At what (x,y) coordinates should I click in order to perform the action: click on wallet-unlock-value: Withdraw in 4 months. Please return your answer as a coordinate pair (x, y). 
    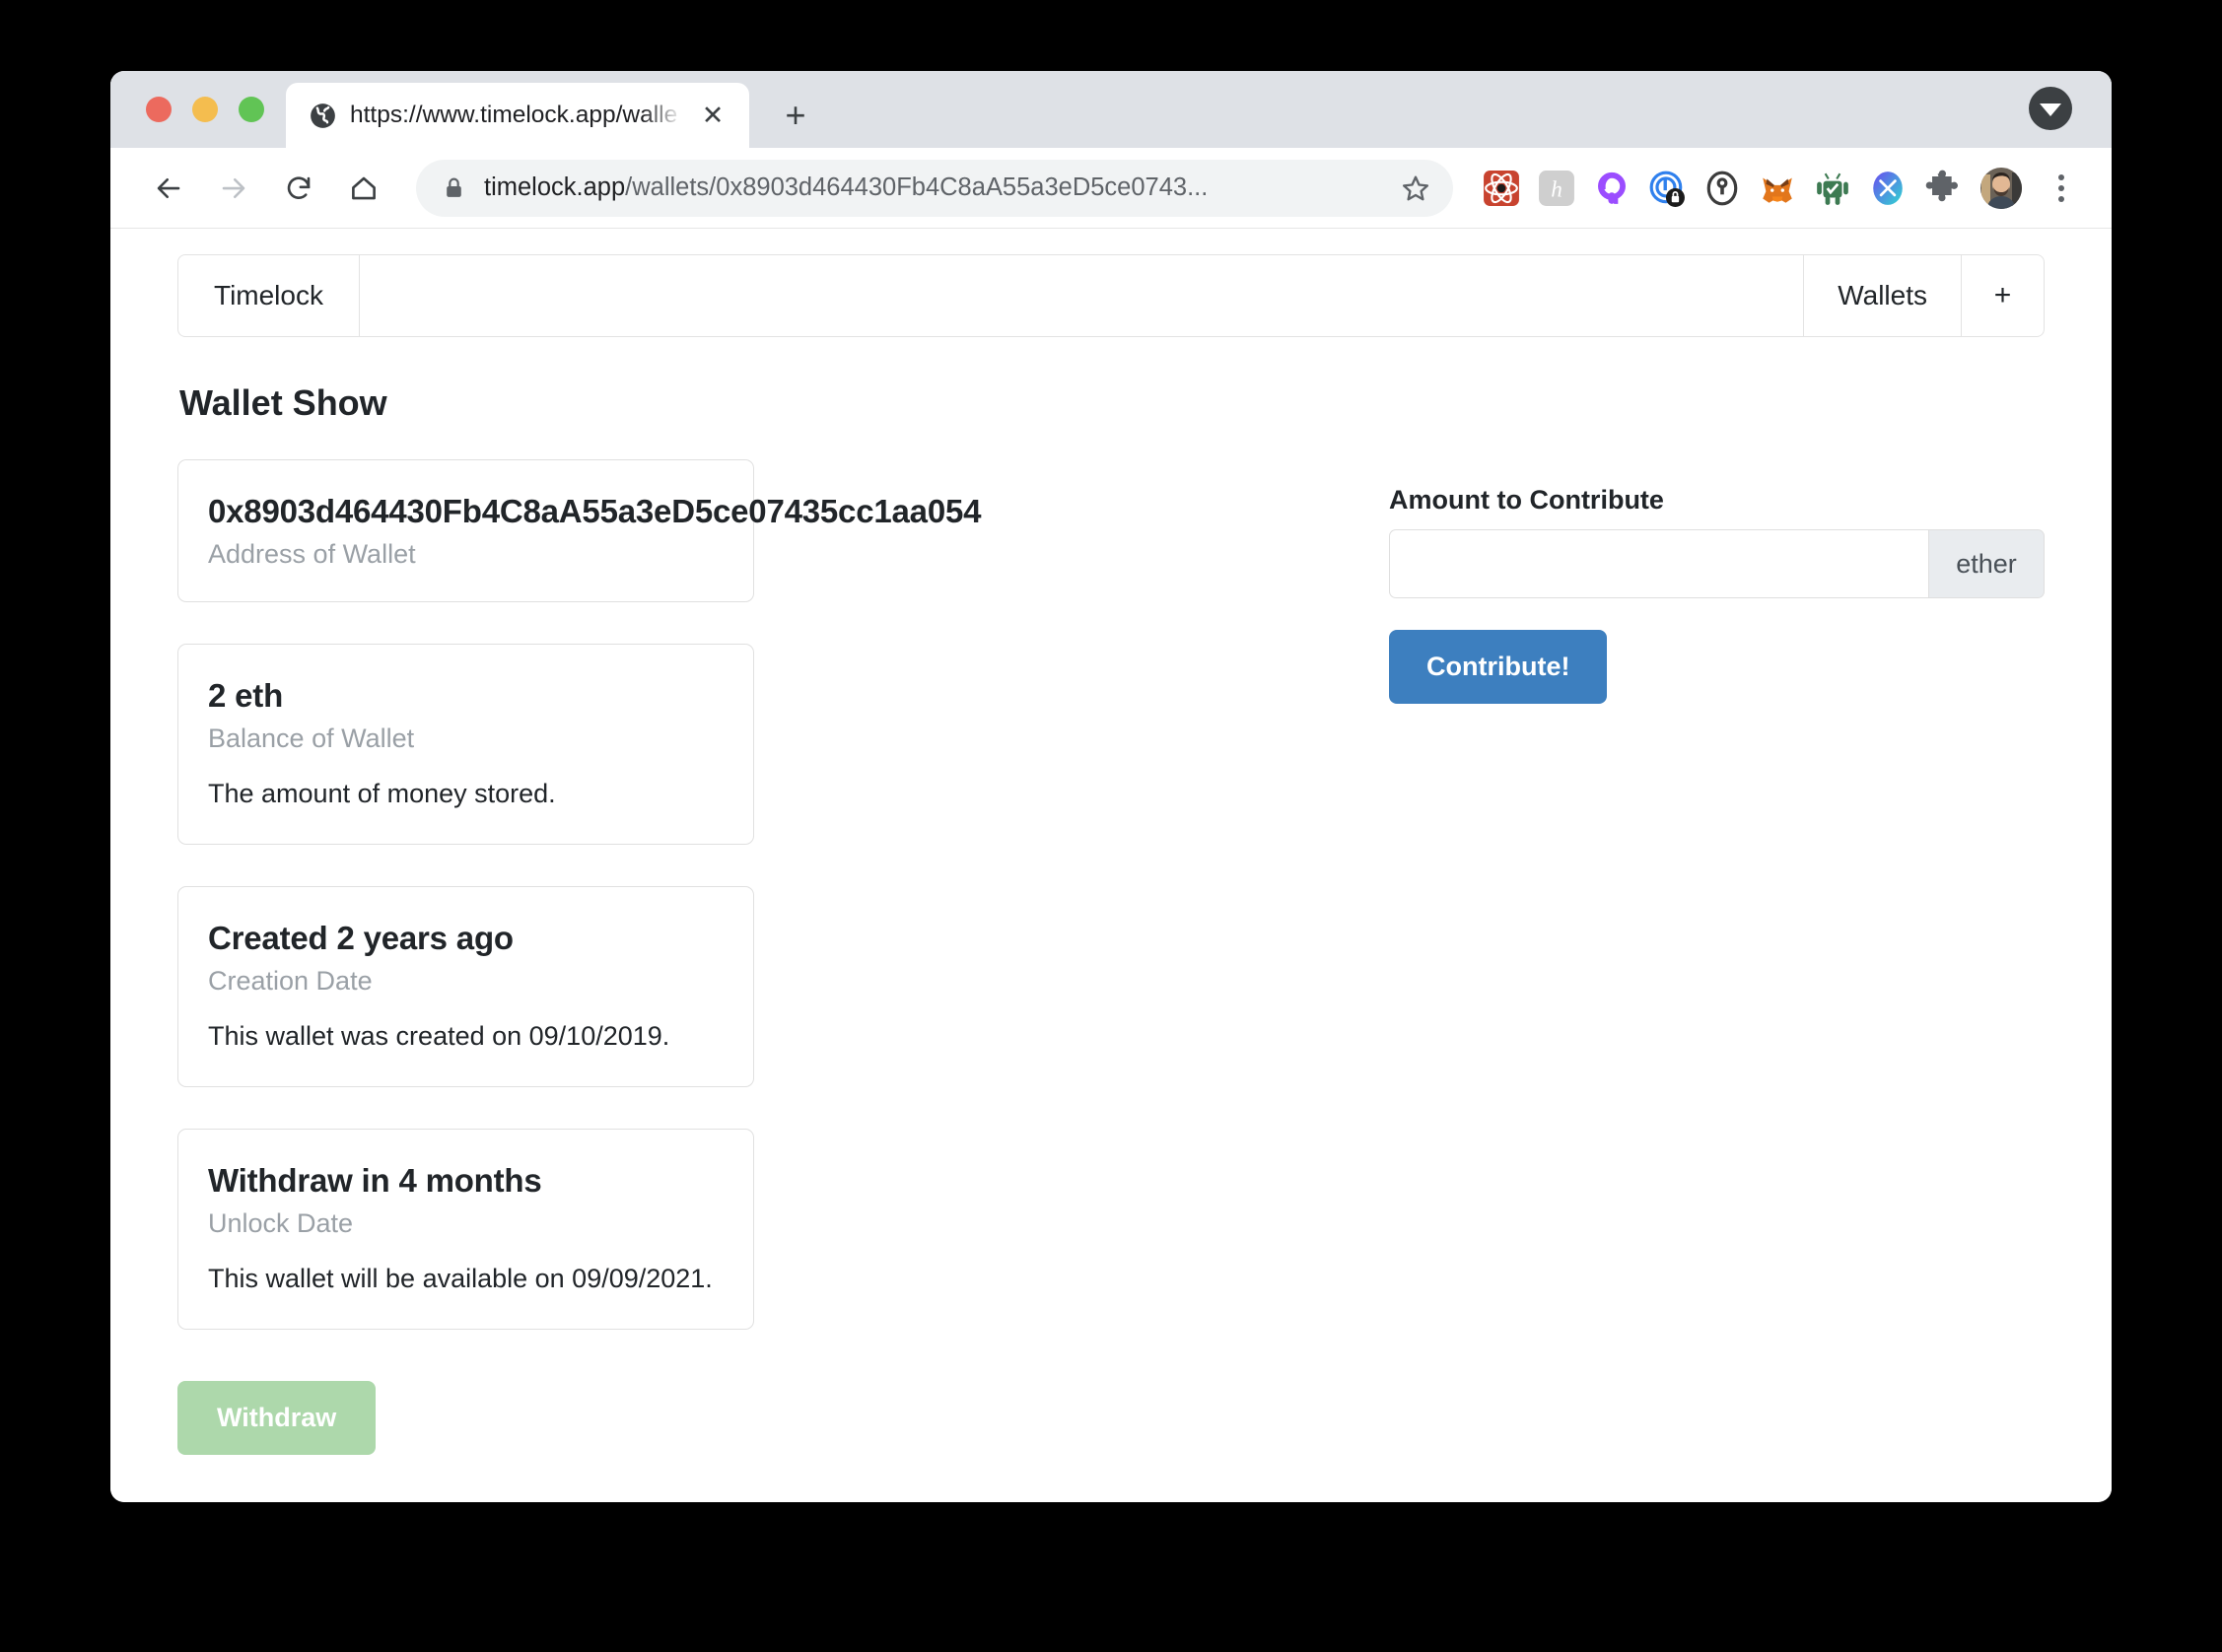
    Looking at the image, I should click on (375, 1181).